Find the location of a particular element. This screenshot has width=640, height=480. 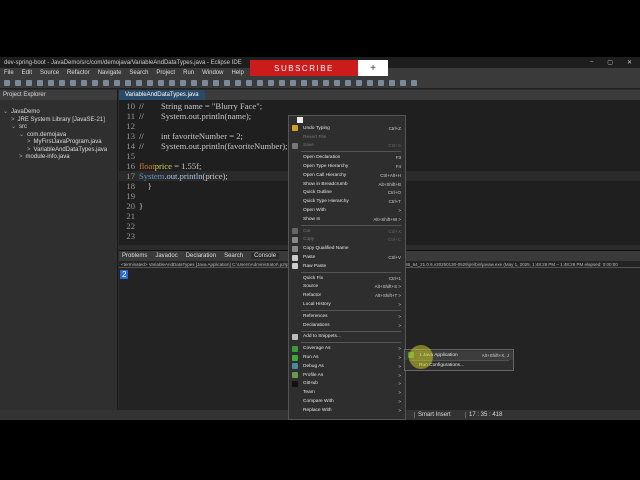

menu-item-open-with: Open With > is located at coordinates (347, 210).